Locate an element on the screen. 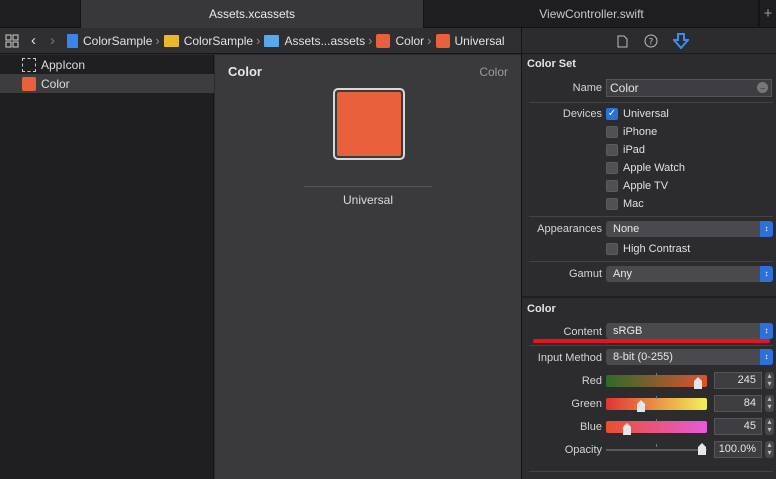 Image resolution: width=776 pixels, height=479 pixels. blue-stepper: ▴ ▾ is located at coordinates (769, 426).